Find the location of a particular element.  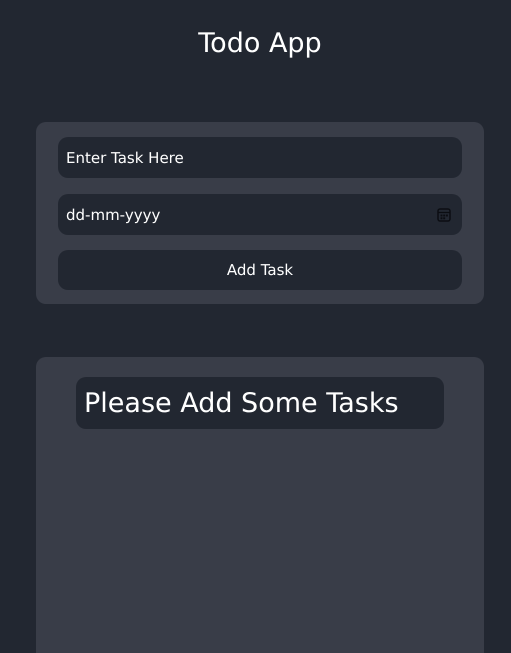

app-title: Todo App is located at coordinates (260, 44).